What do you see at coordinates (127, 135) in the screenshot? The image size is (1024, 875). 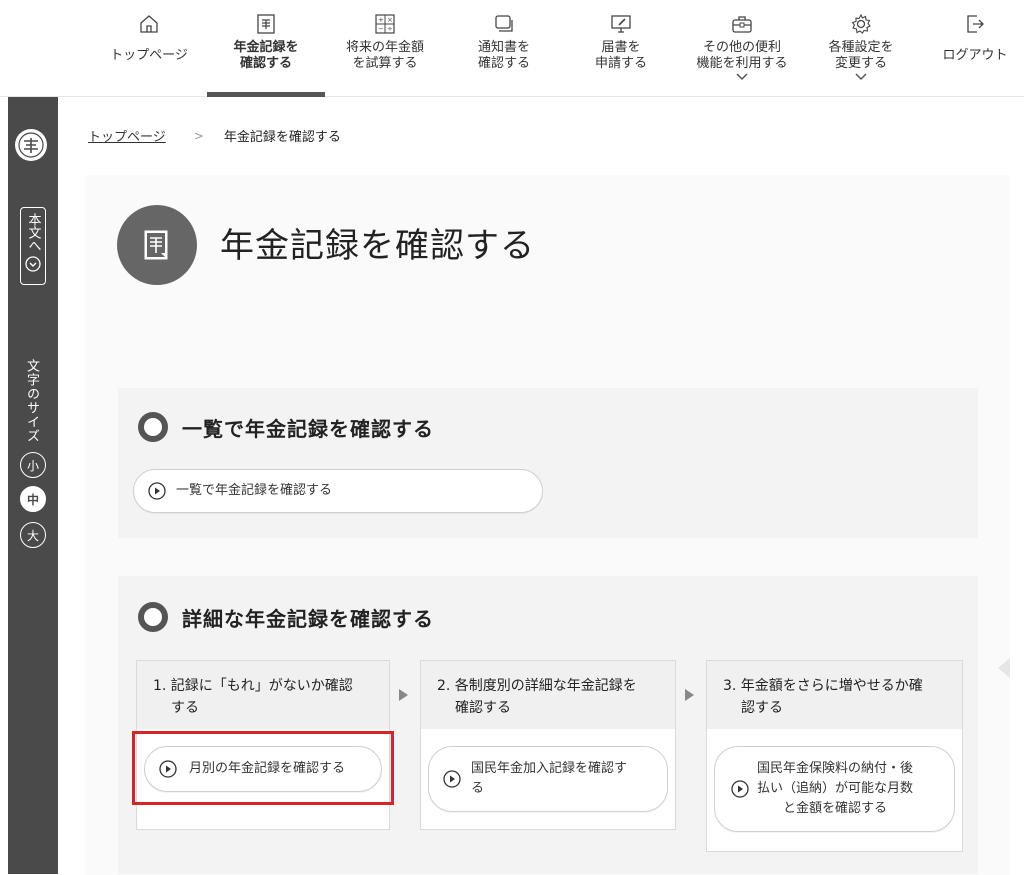 I see `breadcrumb-home-link: トップページ` at bounding box center [127, 135].